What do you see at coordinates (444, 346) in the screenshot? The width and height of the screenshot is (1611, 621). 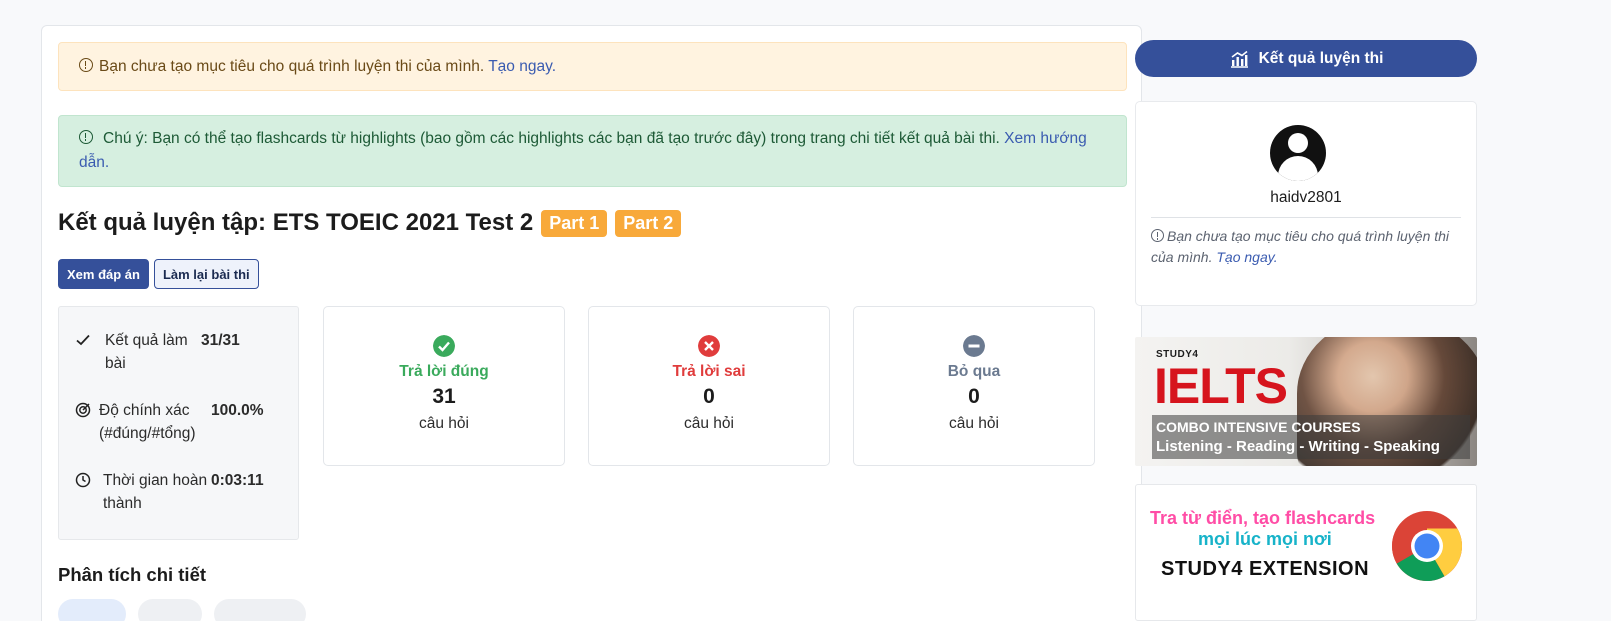 I see `check-circle-icon` at bounding box center [444, 346].